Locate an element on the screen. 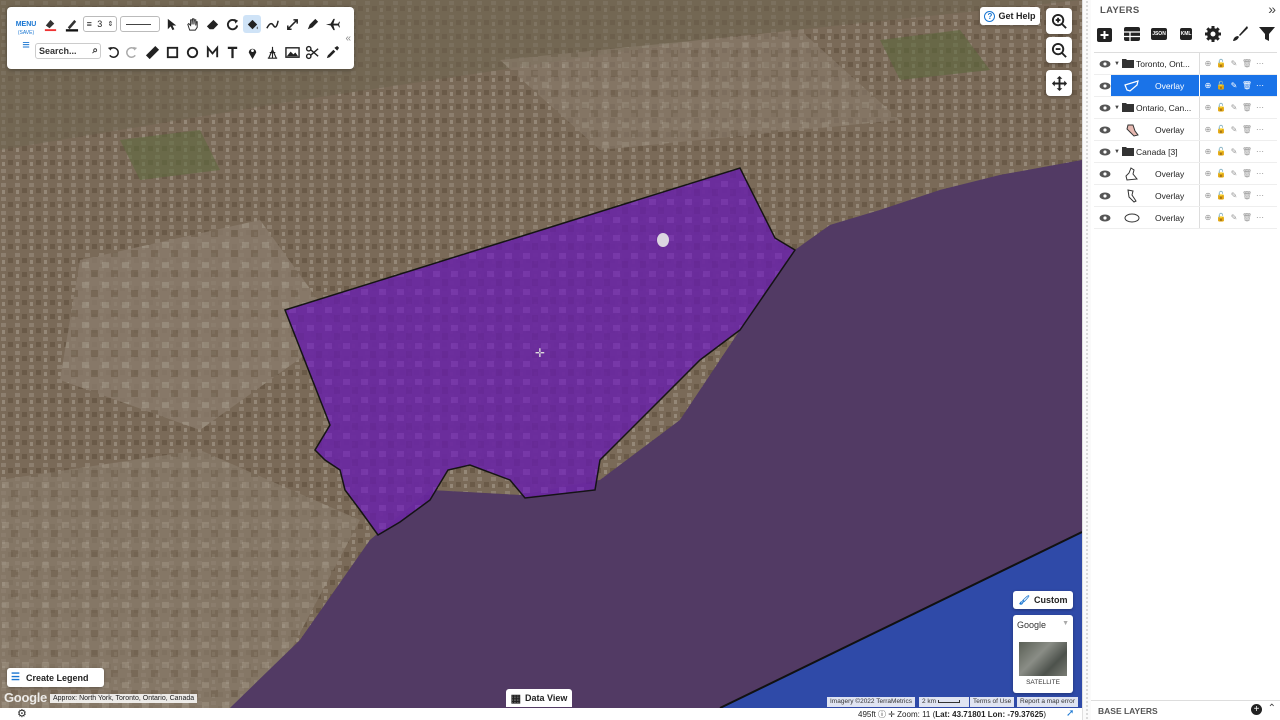 This screenshot has height=720, width=1280. terms-link: Terms of Use is located at coordinates (992, 702).